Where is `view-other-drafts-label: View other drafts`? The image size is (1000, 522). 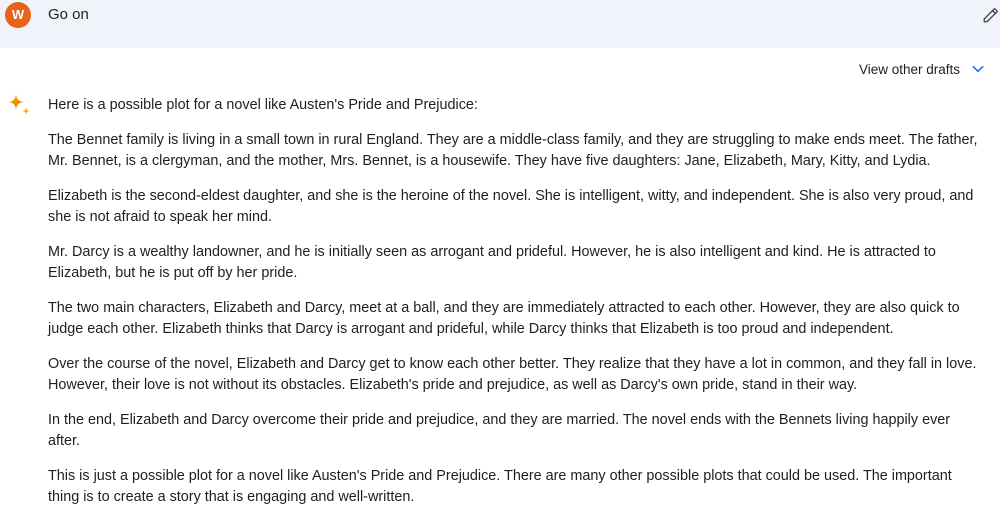 view-other-drafts-label: View other drafts is located at coordinates (909, 69).